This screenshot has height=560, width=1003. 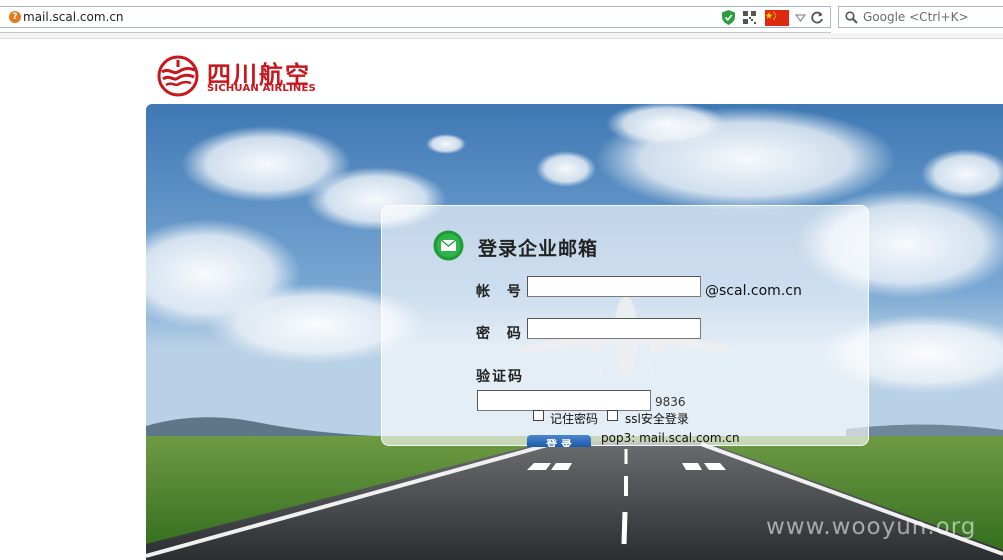 I want to click on login-title: 登录企业邮箱, so click(x=538, y=249).